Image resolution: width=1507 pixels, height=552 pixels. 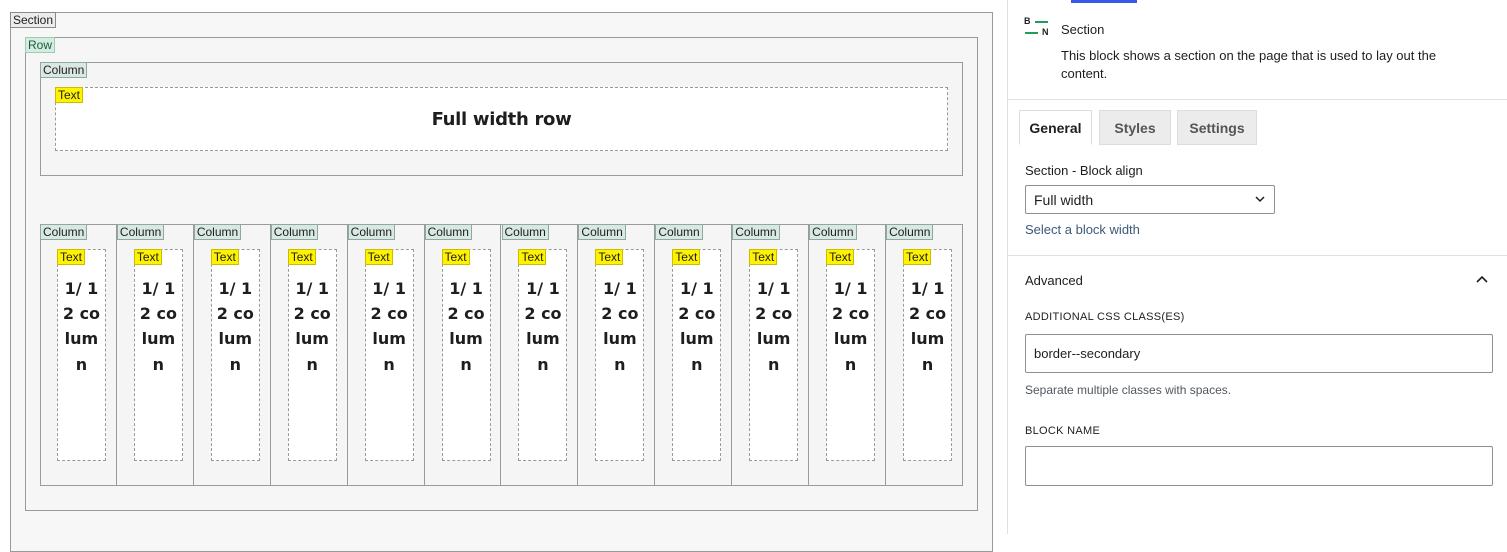 I want to click on block-name-input, so click(x=1259, y=466).